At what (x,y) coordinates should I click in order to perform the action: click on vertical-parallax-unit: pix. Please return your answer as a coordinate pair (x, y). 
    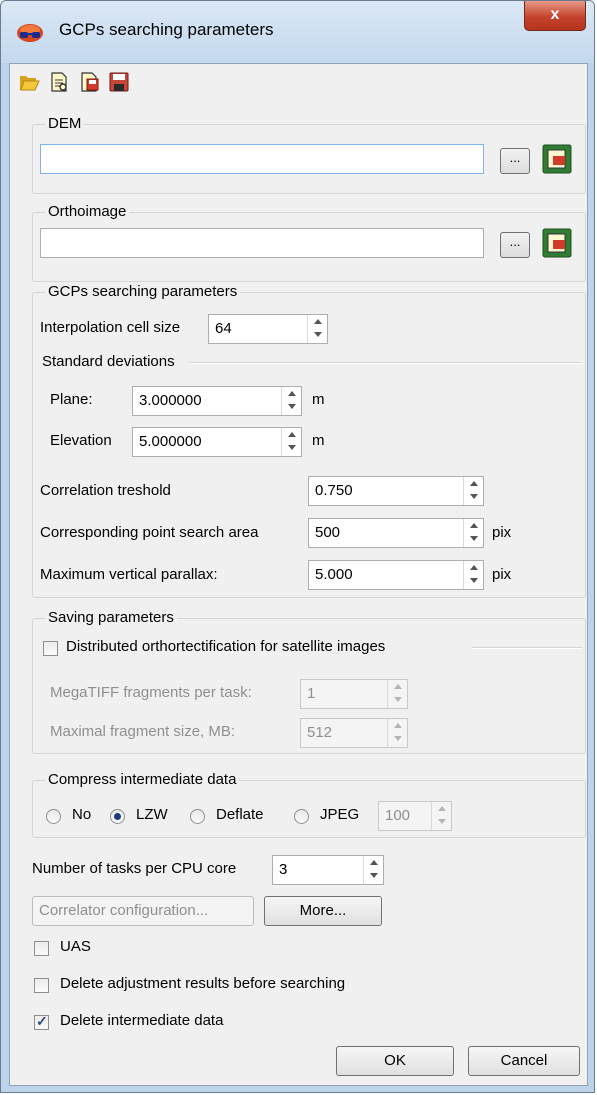
    Looking at the image, I should click on (502, 574).